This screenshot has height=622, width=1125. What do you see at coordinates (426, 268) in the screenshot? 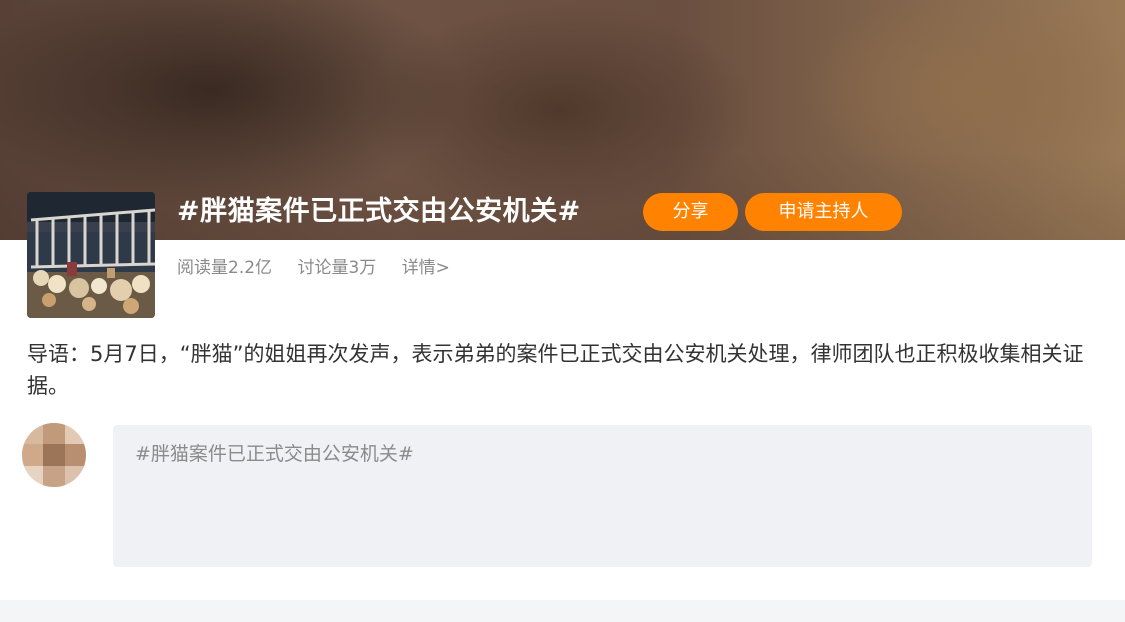
I see `details-link: 详情>` at bounding box center [426, 268].